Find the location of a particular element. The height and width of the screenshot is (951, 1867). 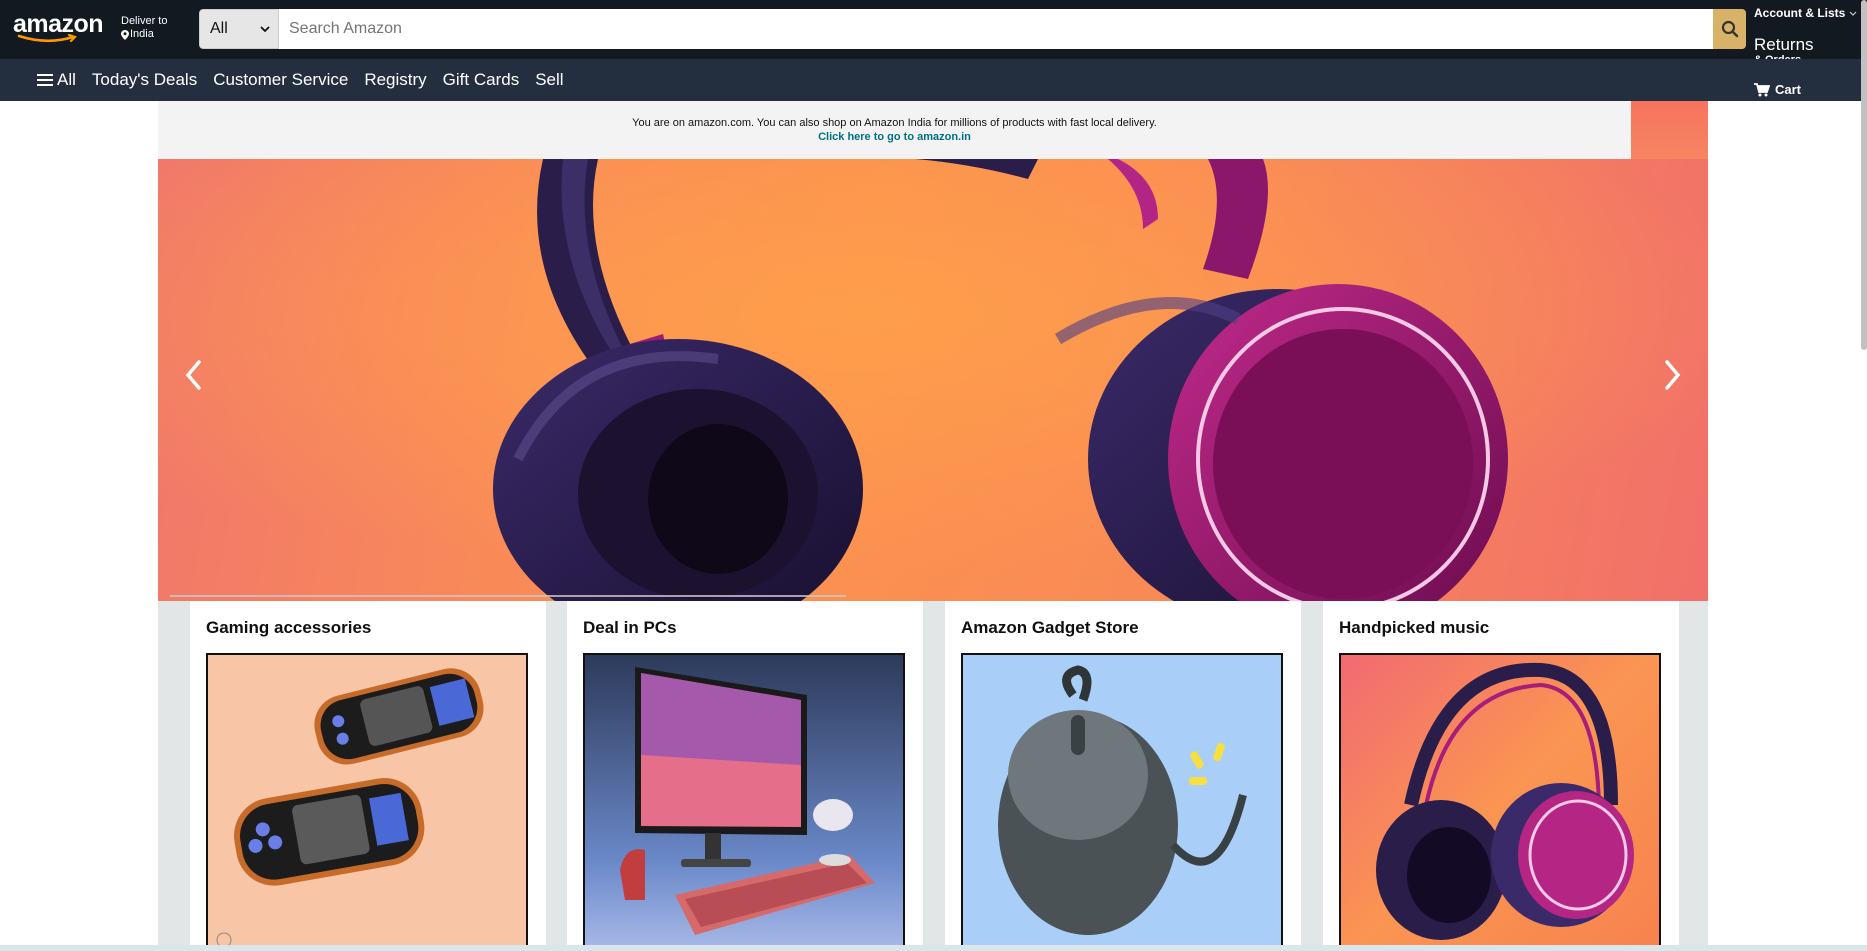

location-pin-icon is located at coordinates (125, 34).